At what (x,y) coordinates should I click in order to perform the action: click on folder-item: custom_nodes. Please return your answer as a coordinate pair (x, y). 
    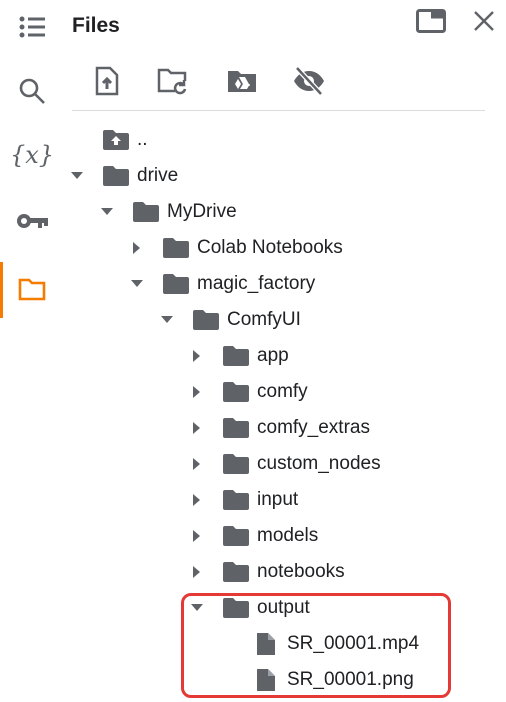
    Looking at the image, I should click on (253, 464).